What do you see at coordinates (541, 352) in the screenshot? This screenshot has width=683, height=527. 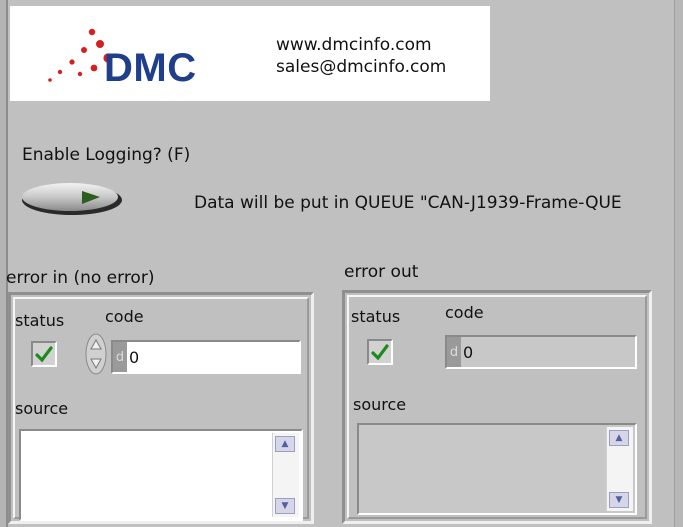 I see `error-out-code-display: d 0` at bounding box center [541, 352].